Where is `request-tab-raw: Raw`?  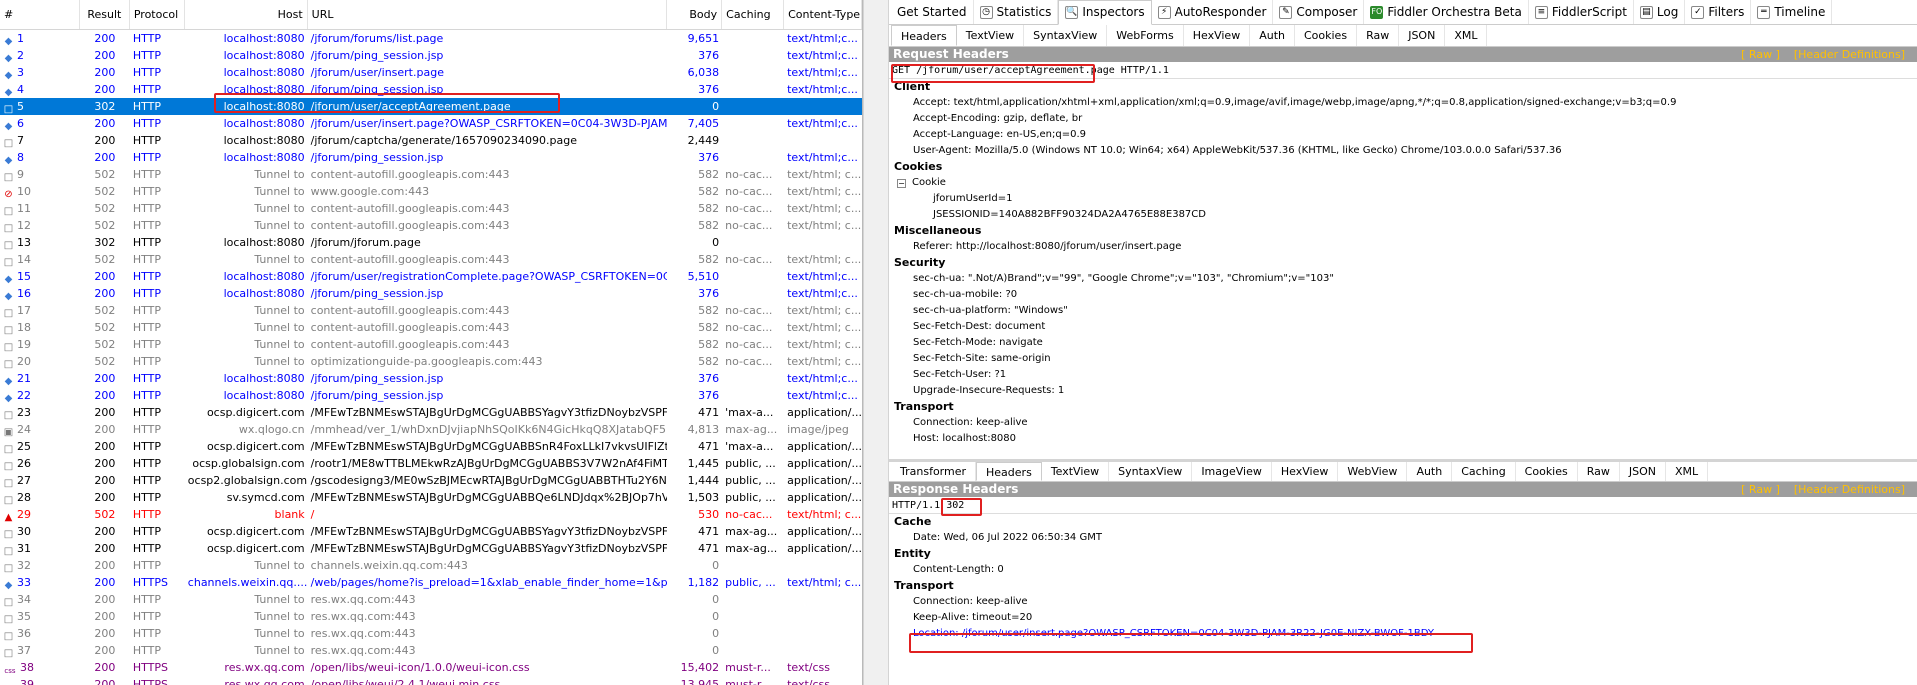
request-tab-raw: Raw is located at coordinates (1378, 35).